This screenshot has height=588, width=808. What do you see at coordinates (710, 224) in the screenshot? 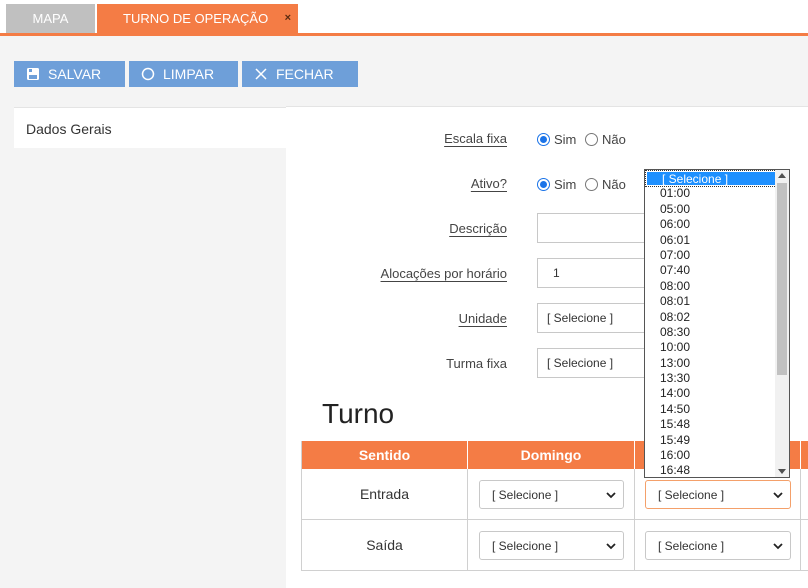
I see `dropdown-option: 06:00` at bounding box center [710, 224].